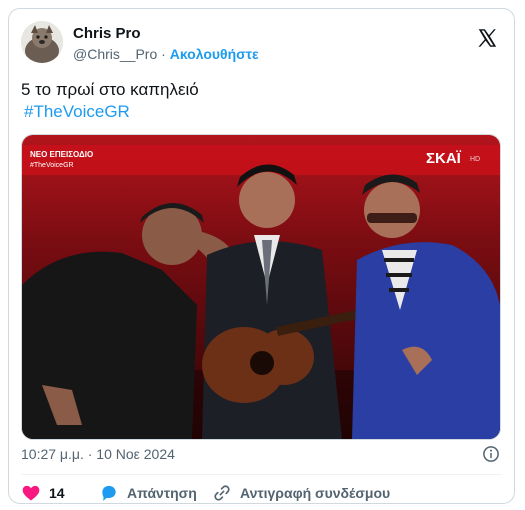 This screenshot has width=525, height=510. Describe the element at coordinates (111, 112) in the screenshot. I see `hashtag-link: #TheVoiceGR` at that location.